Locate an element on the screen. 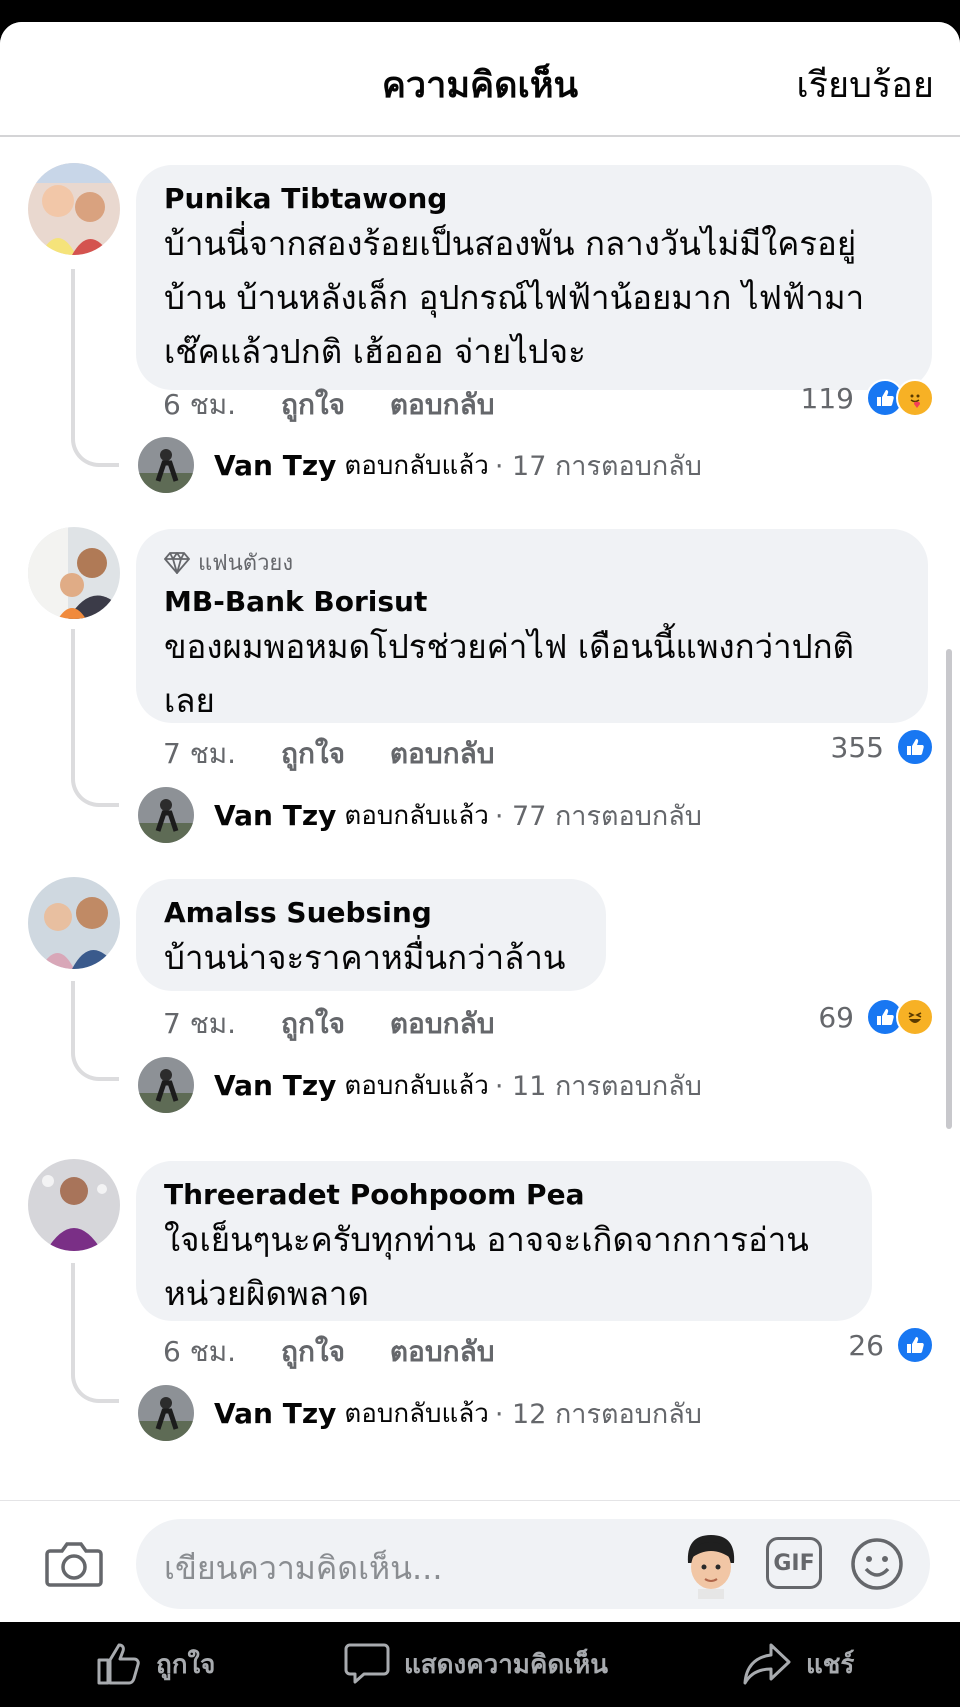 This screenshot has height=1707, width=960. comment-icon is located at coordinates (367, 1663).